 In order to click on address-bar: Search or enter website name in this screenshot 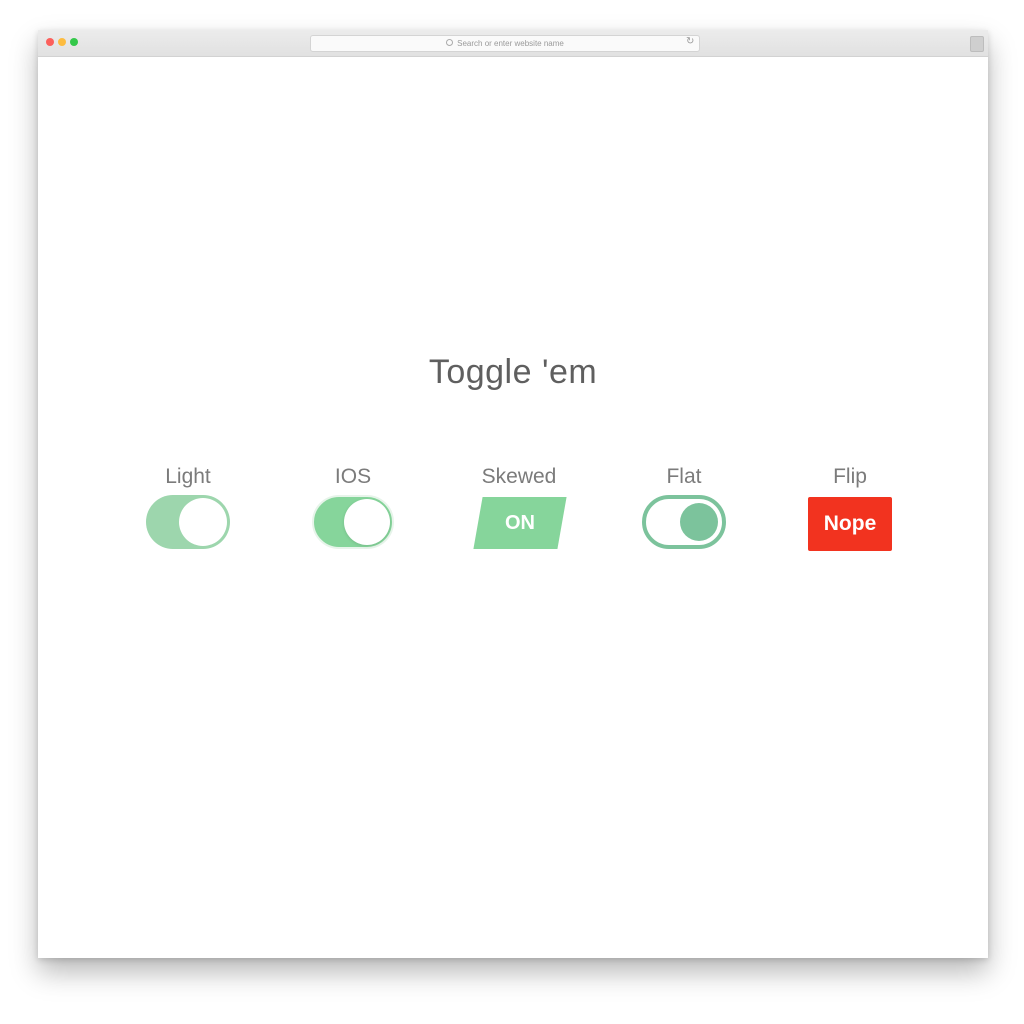, I will do `click(505, 43)`.